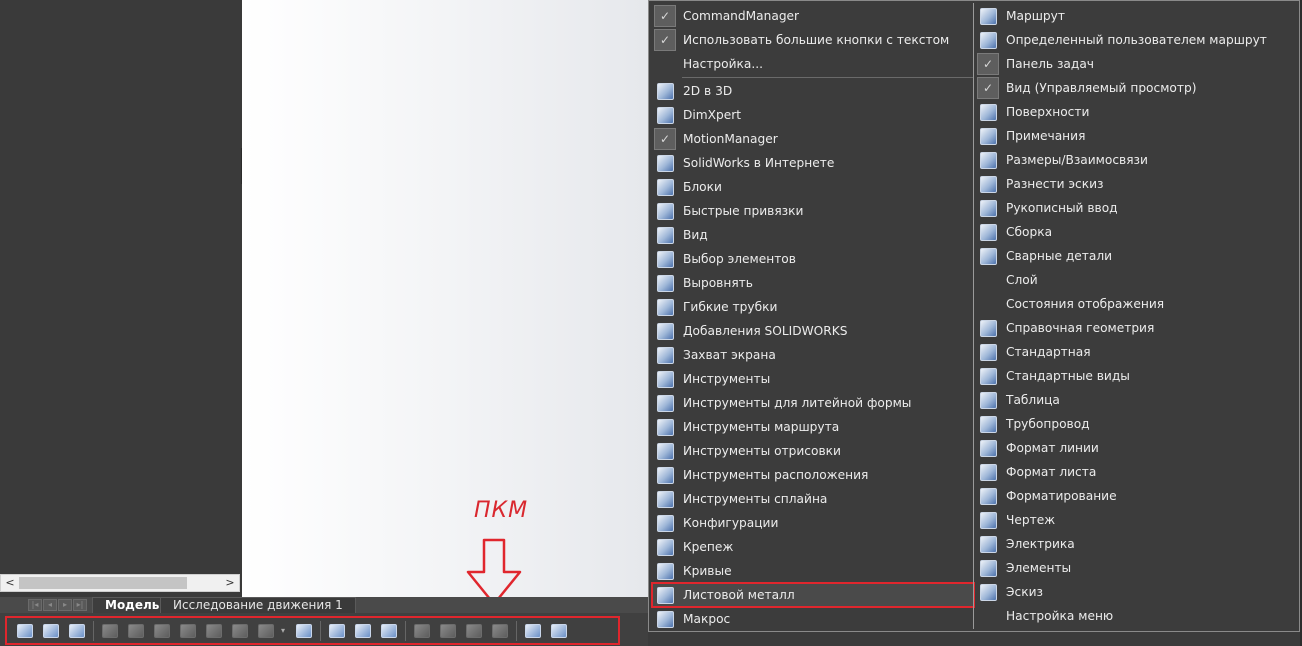  I want to click on menu-item: Инструменты маршрута, so click(813, 427).